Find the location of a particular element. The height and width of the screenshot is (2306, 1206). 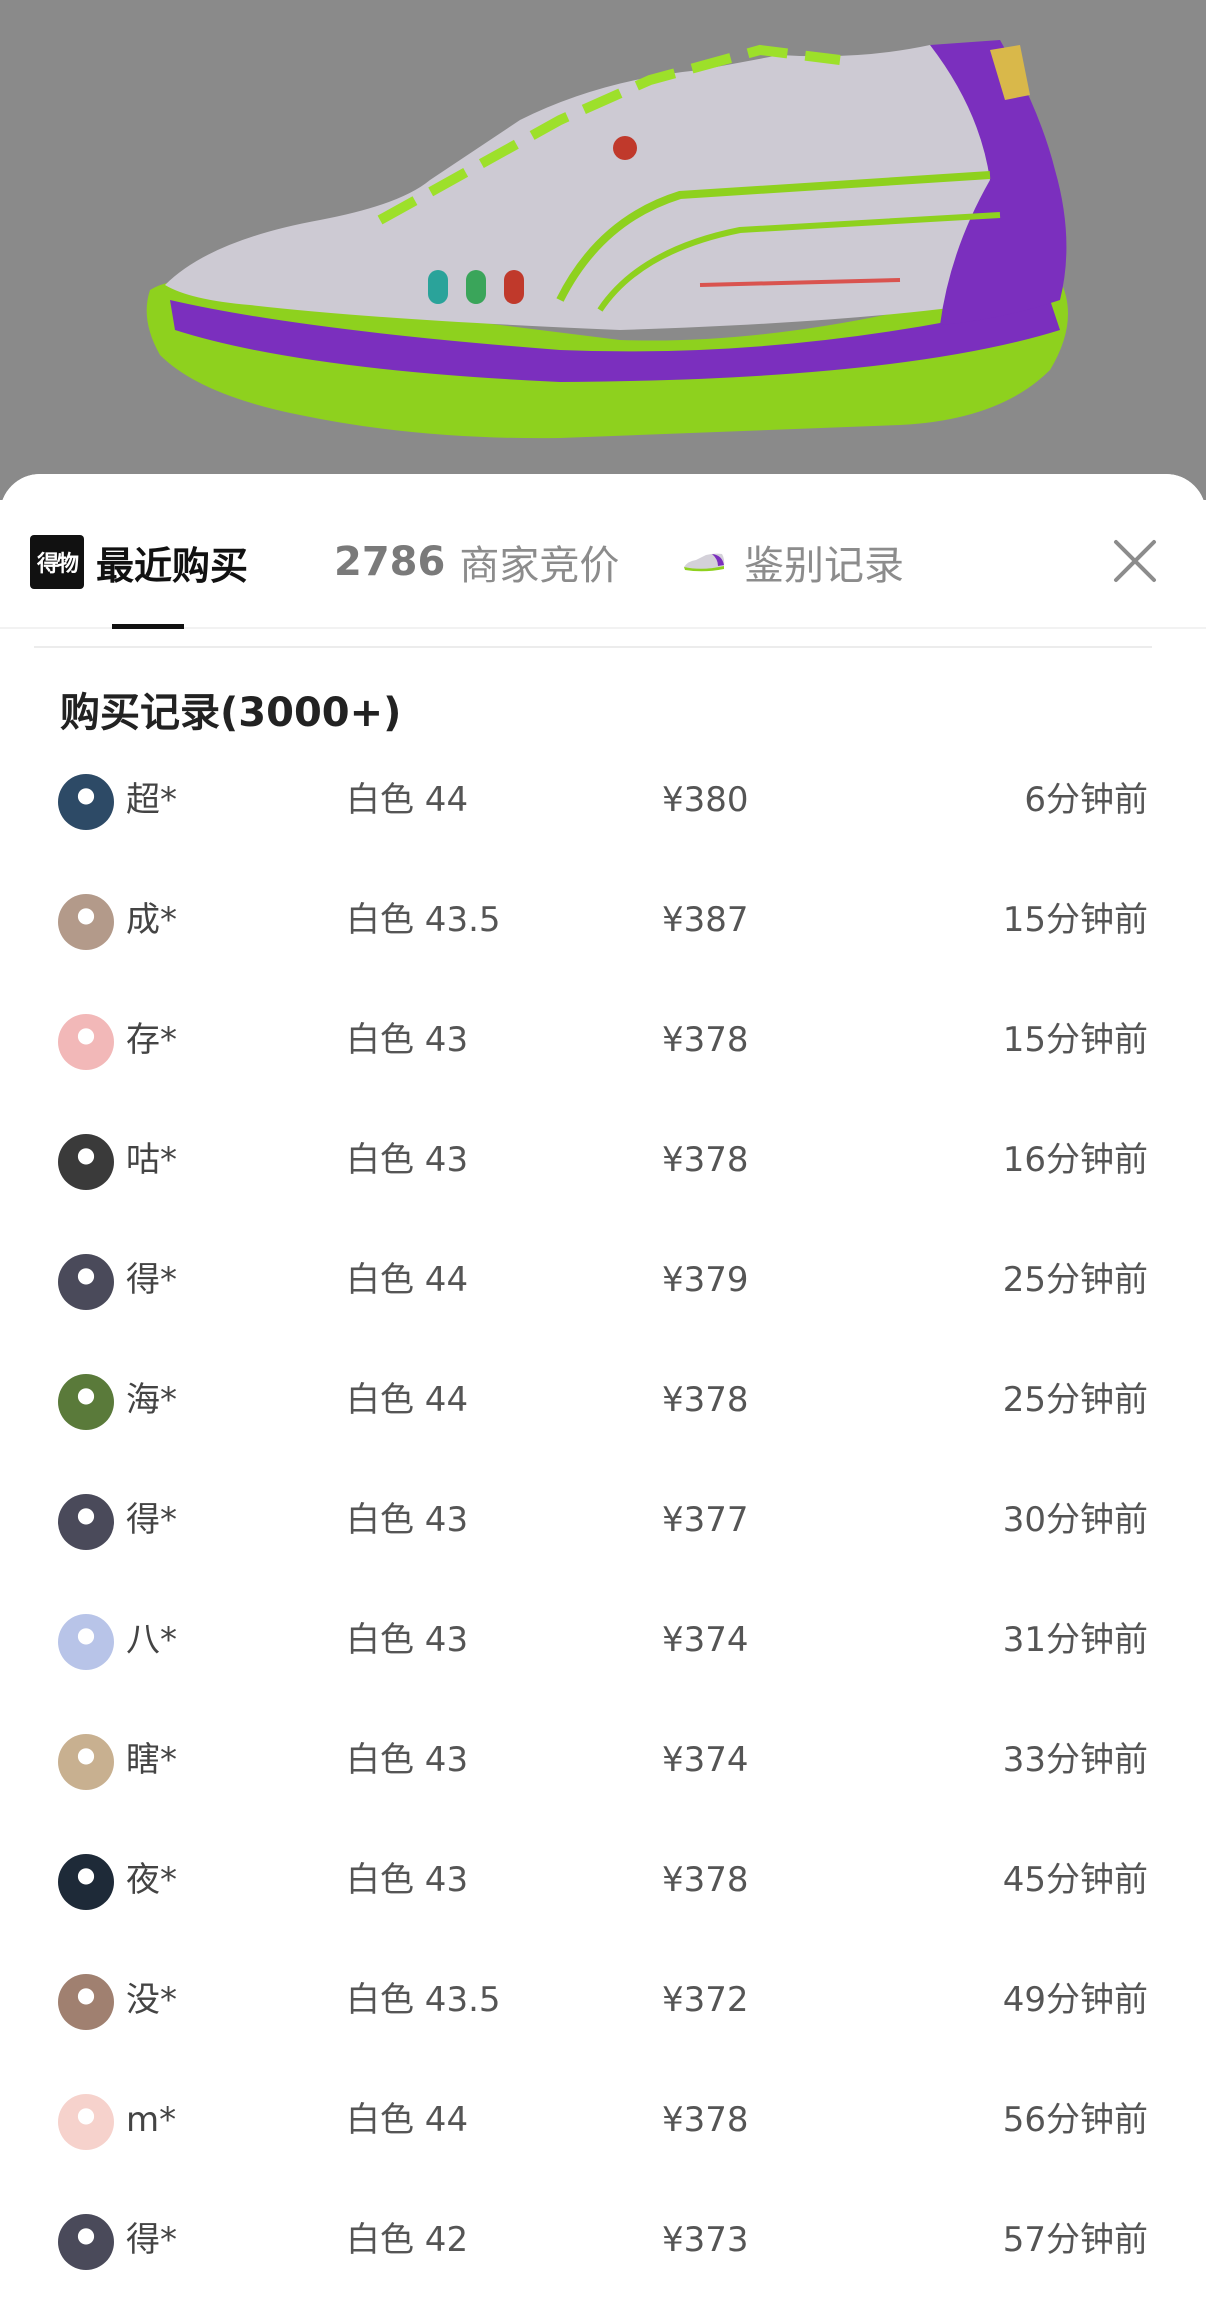

buyer-name: 瞎* is located at coordinates (151, 1760).